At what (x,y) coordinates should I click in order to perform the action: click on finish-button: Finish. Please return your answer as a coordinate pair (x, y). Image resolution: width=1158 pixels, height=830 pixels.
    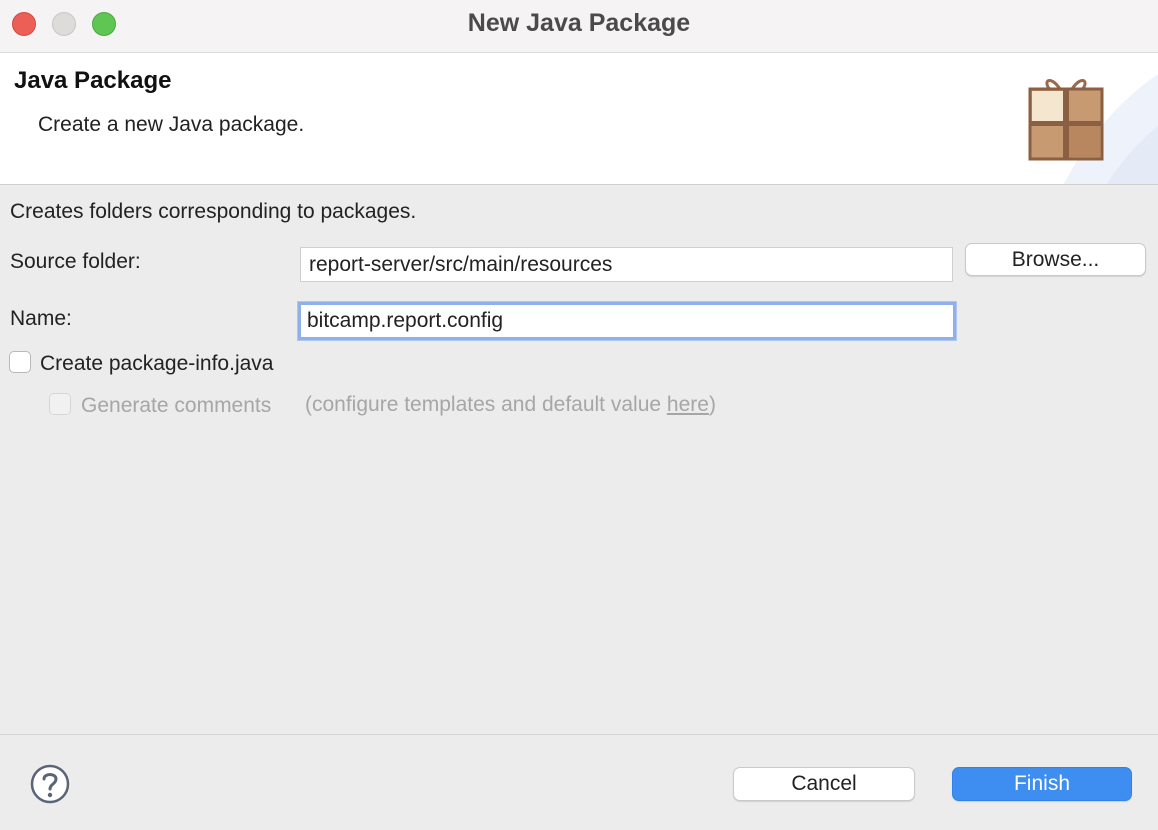
    Looking at the image, I should click on (1042, 784).